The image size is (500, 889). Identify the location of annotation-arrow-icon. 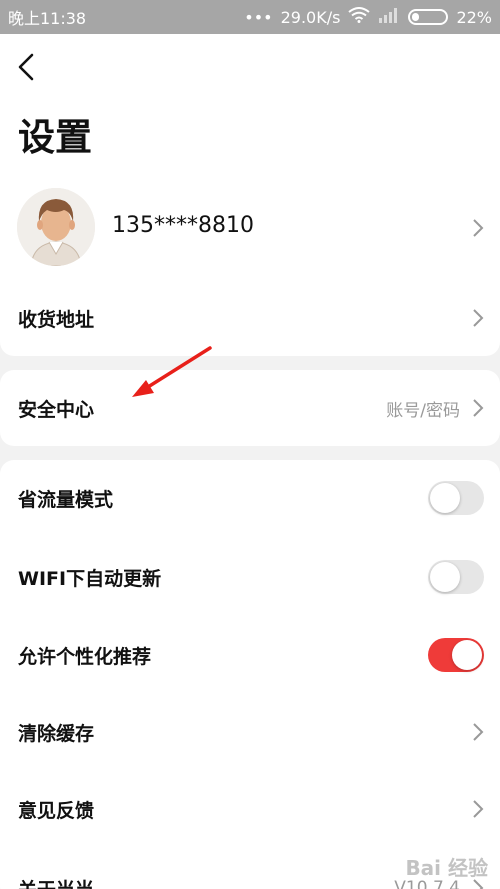
(172, 371).